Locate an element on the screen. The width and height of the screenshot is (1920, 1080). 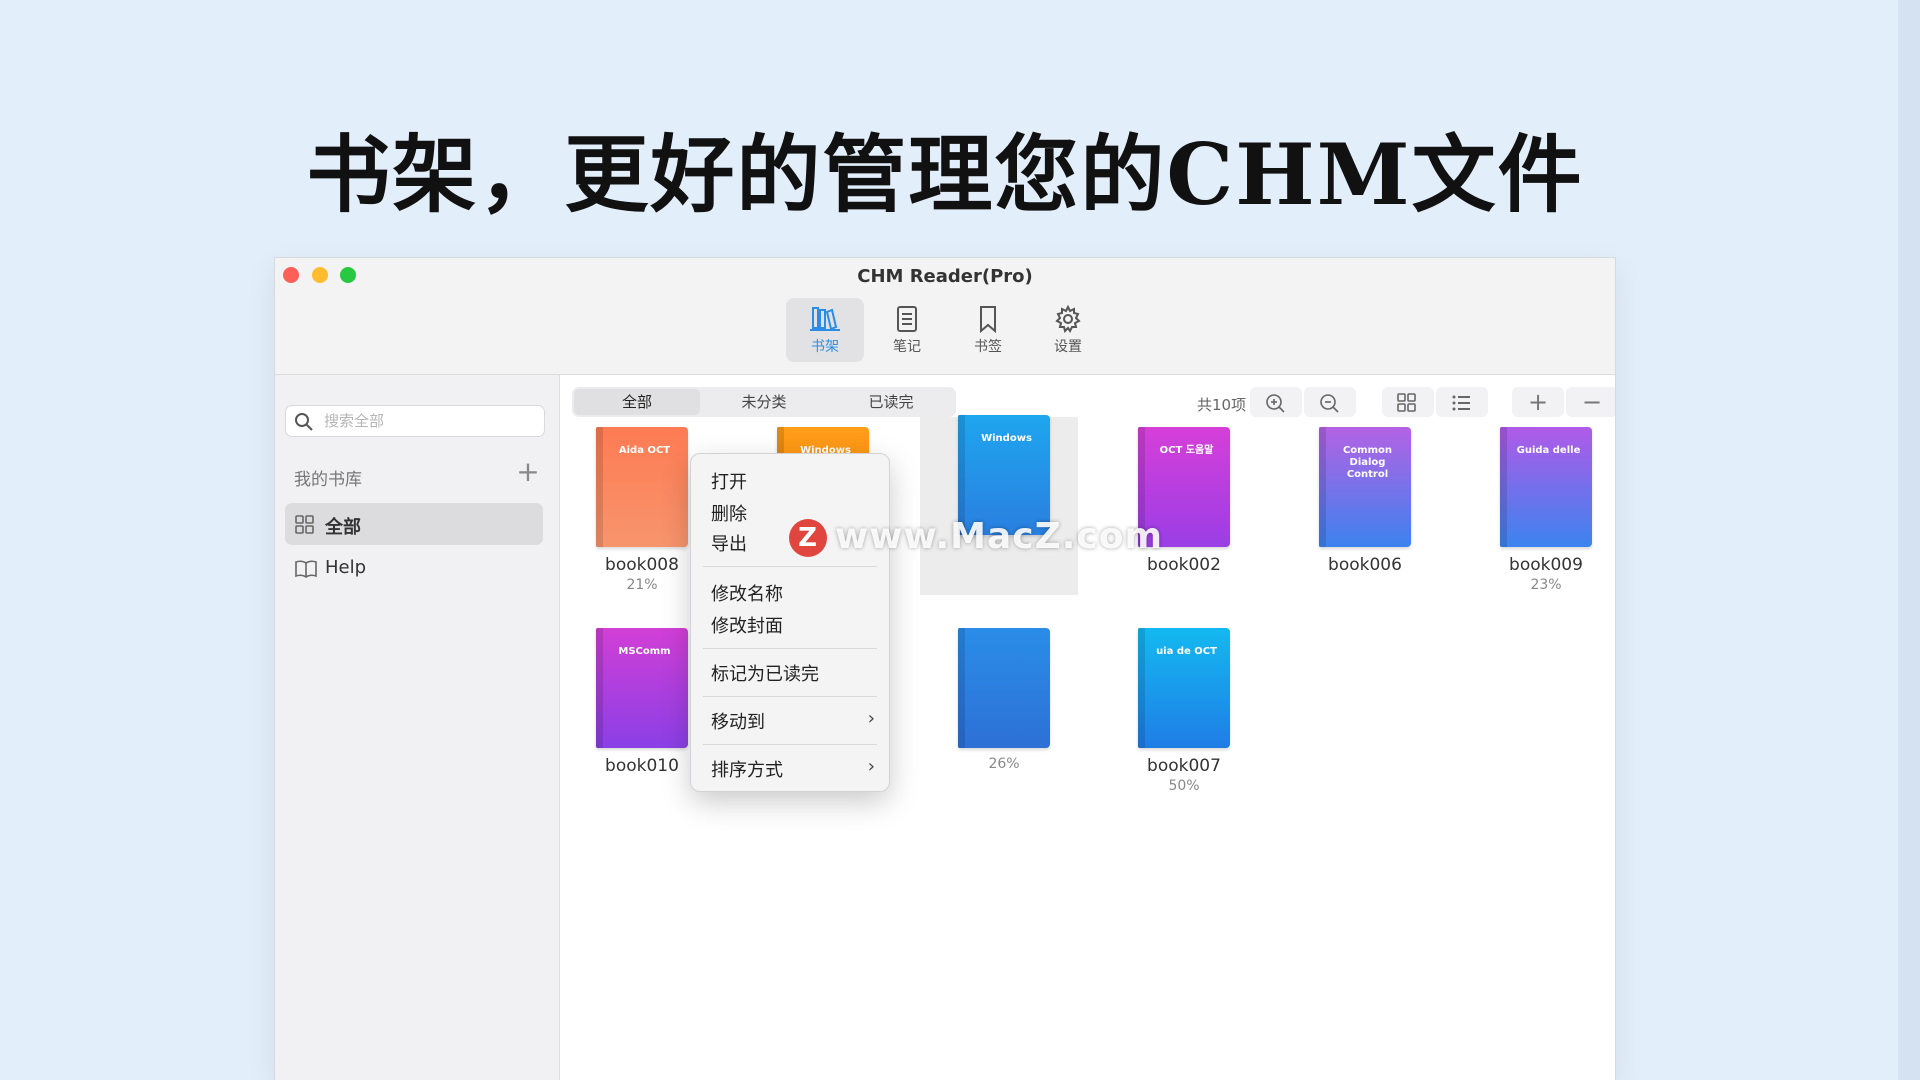
book-cover-title: Guida delle is located at coordinates (1548, 450).